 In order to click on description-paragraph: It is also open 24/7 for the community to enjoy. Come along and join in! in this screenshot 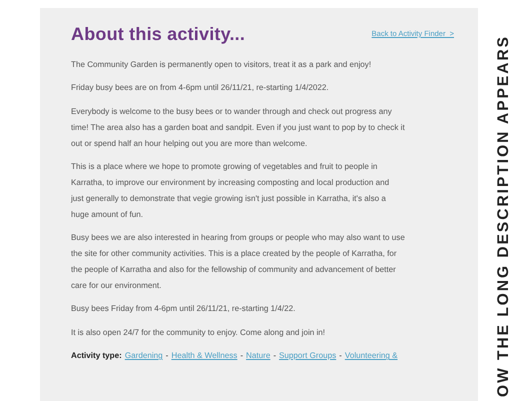, I will do `click(198, 332)`.